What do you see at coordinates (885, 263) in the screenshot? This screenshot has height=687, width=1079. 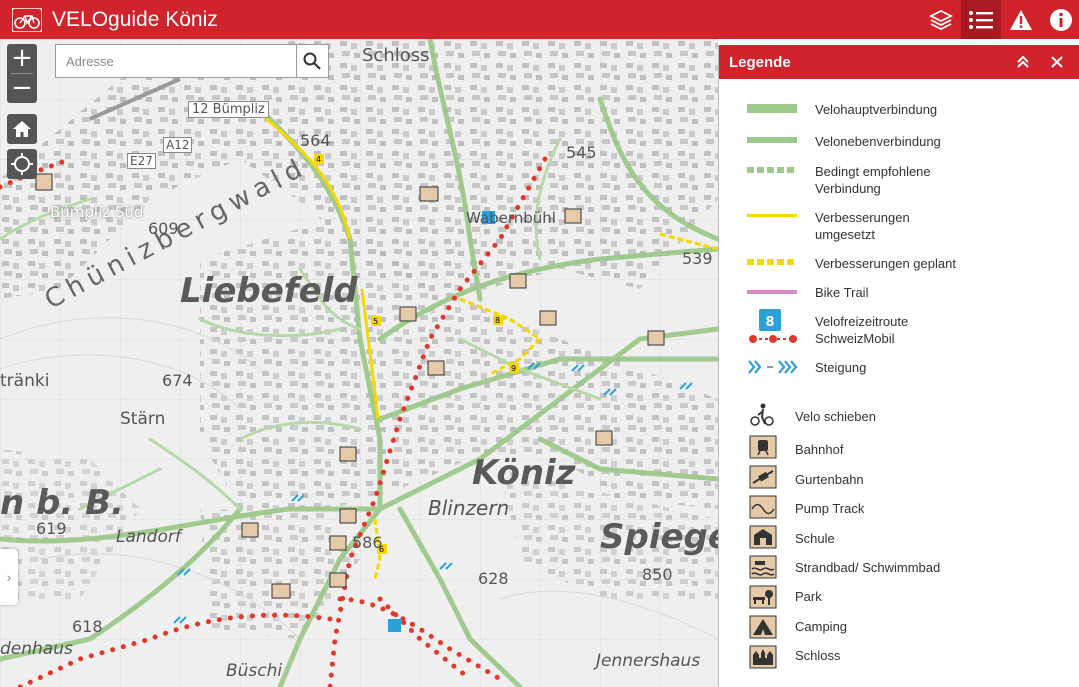 I see `legend-label-verbesserungen-geplant: Verbesserungen geplant` at bounding box center [885, 263].